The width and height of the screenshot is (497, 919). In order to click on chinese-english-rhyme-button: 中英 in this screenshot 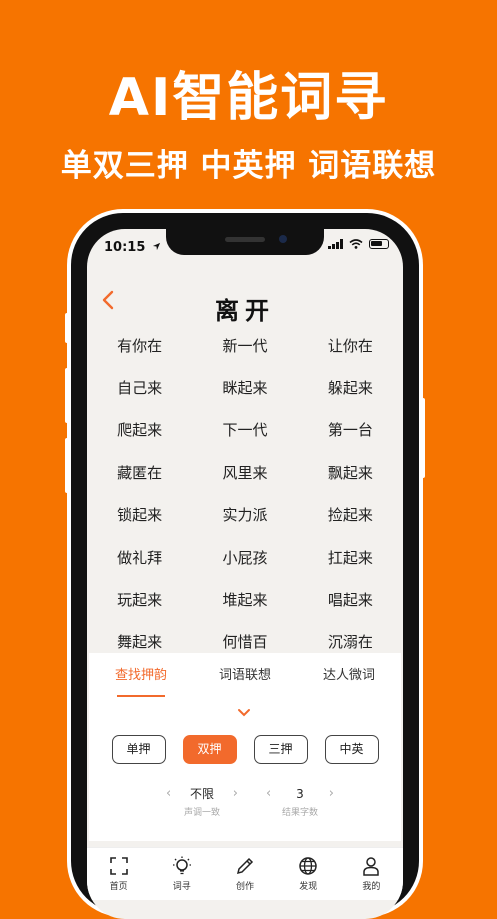, I will do `click(351, 749)`.